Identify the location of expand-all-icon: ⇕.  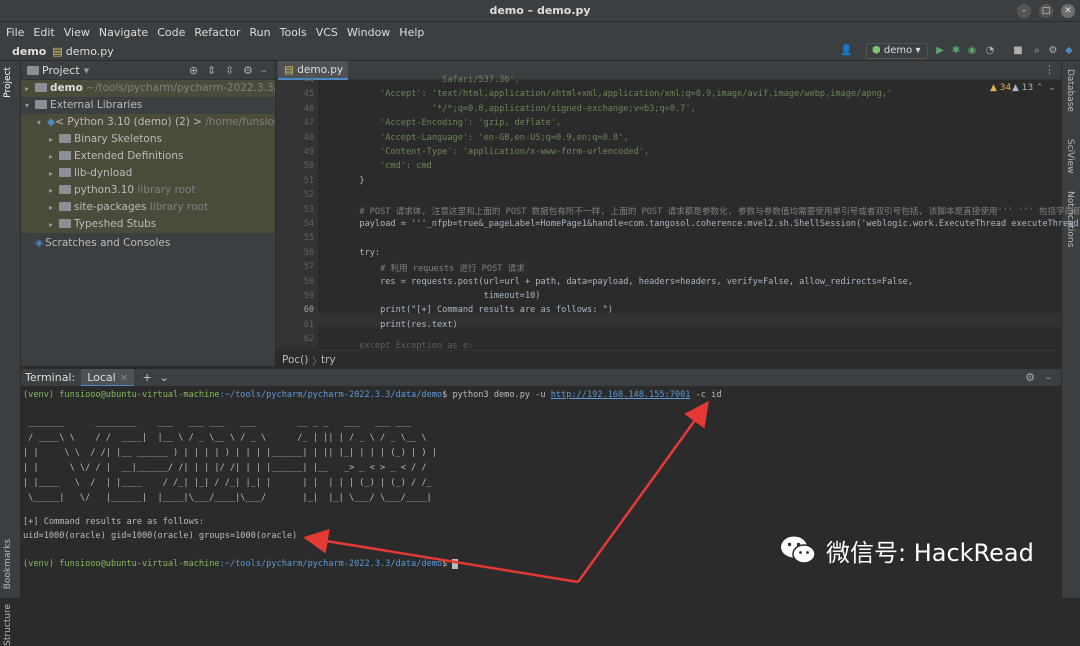
(211, 70).